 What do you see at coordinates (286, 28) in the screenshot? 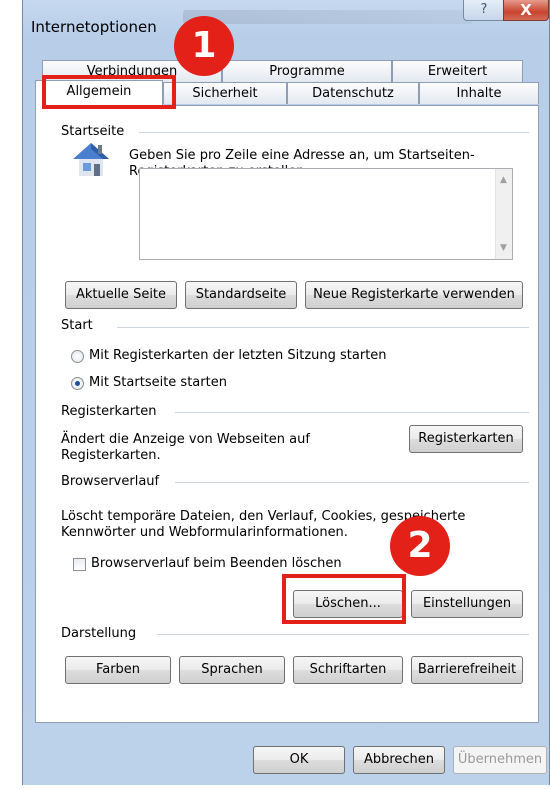
I see `title-bar: Internetoptionen ? X` at bounding box center [286, 28].